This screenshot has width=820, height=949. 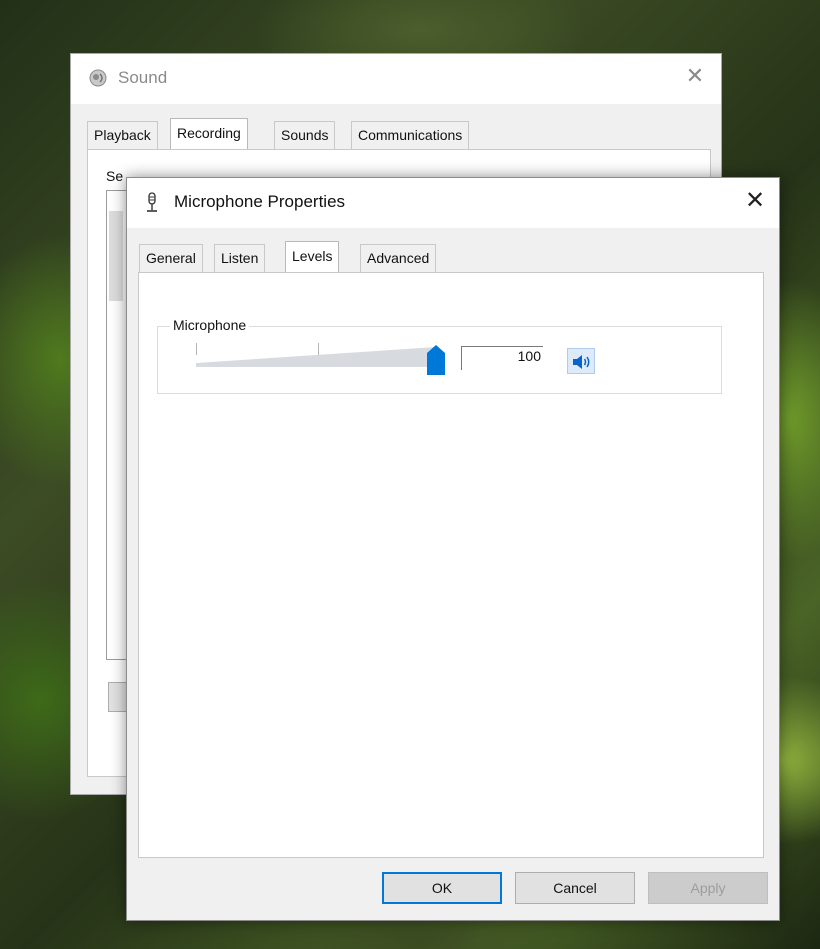 What do you see at coordinates (442, 888) in the screenshot?
I see `ok-button: OK` at bounding box center [442, 888].